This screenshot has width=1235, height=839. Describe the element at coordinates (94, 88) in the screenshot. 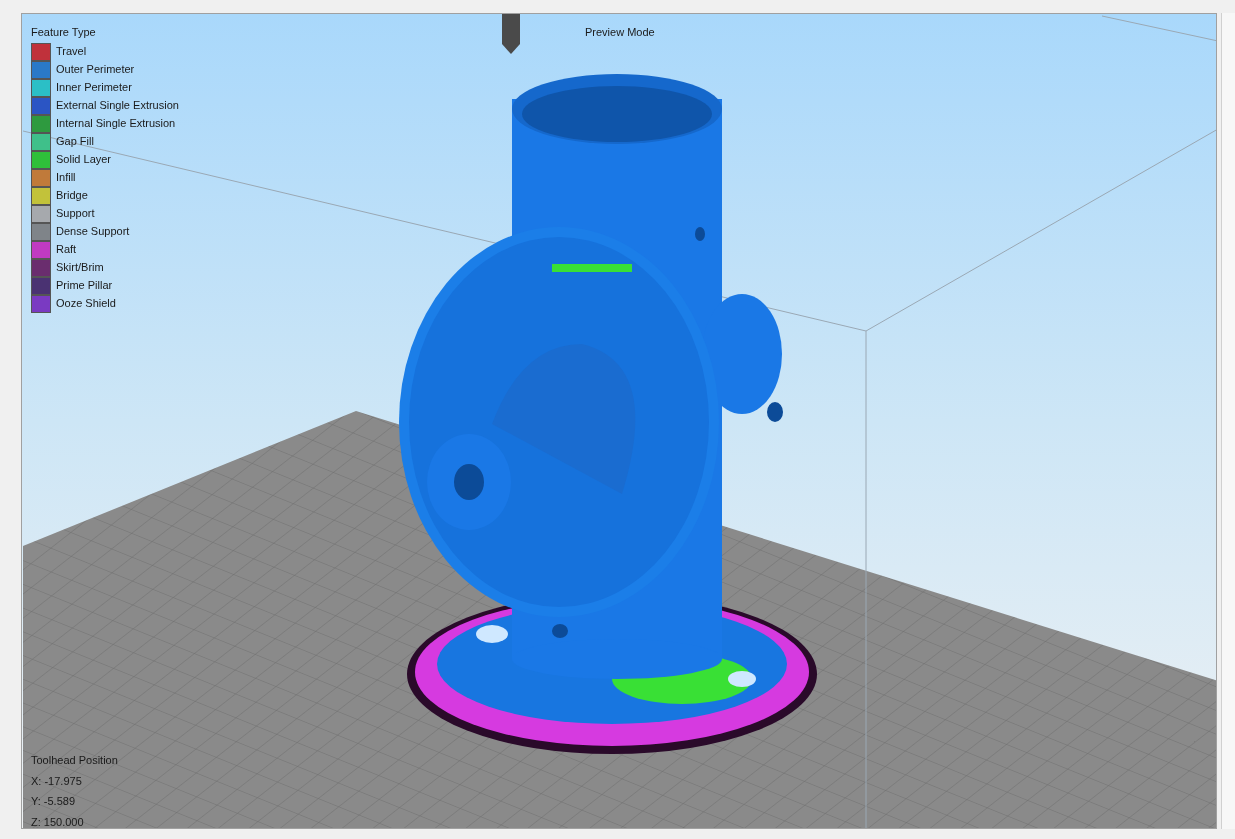

I see `legend-label: Inner Perimeter` at that location.